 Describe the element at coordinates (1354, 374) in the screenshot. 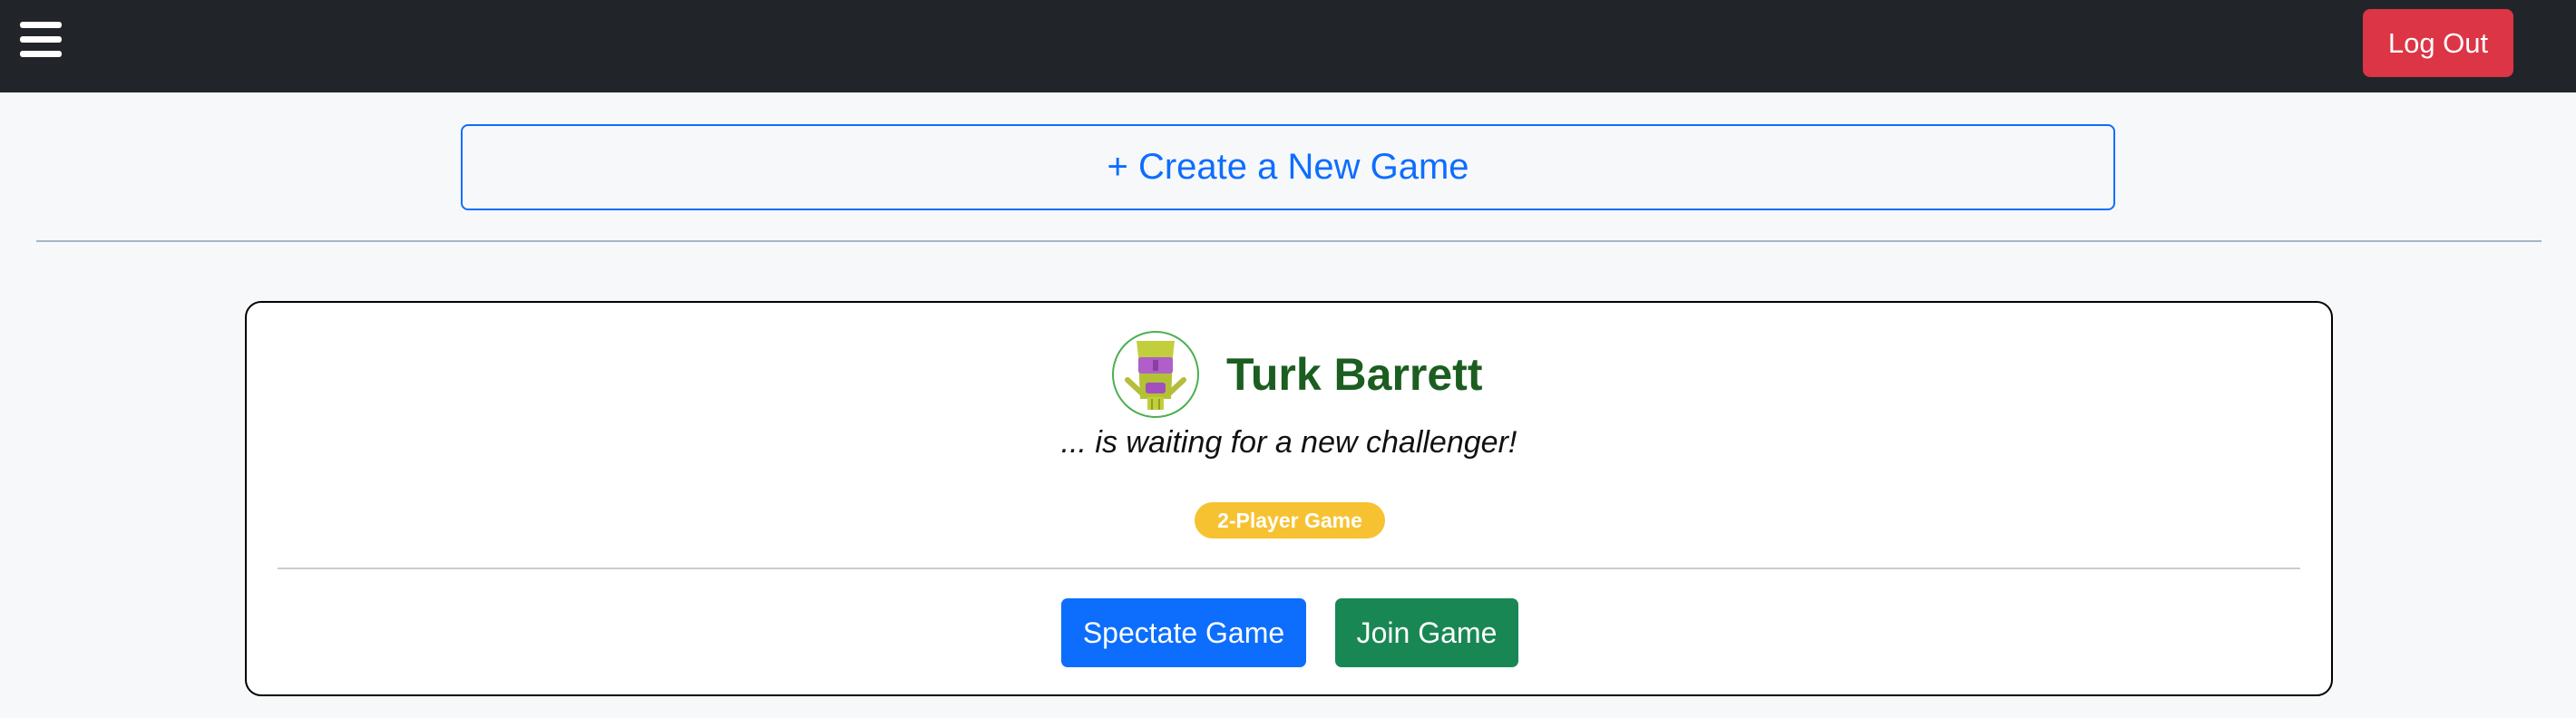

I see `player-name: Turk Barrett` at that location.